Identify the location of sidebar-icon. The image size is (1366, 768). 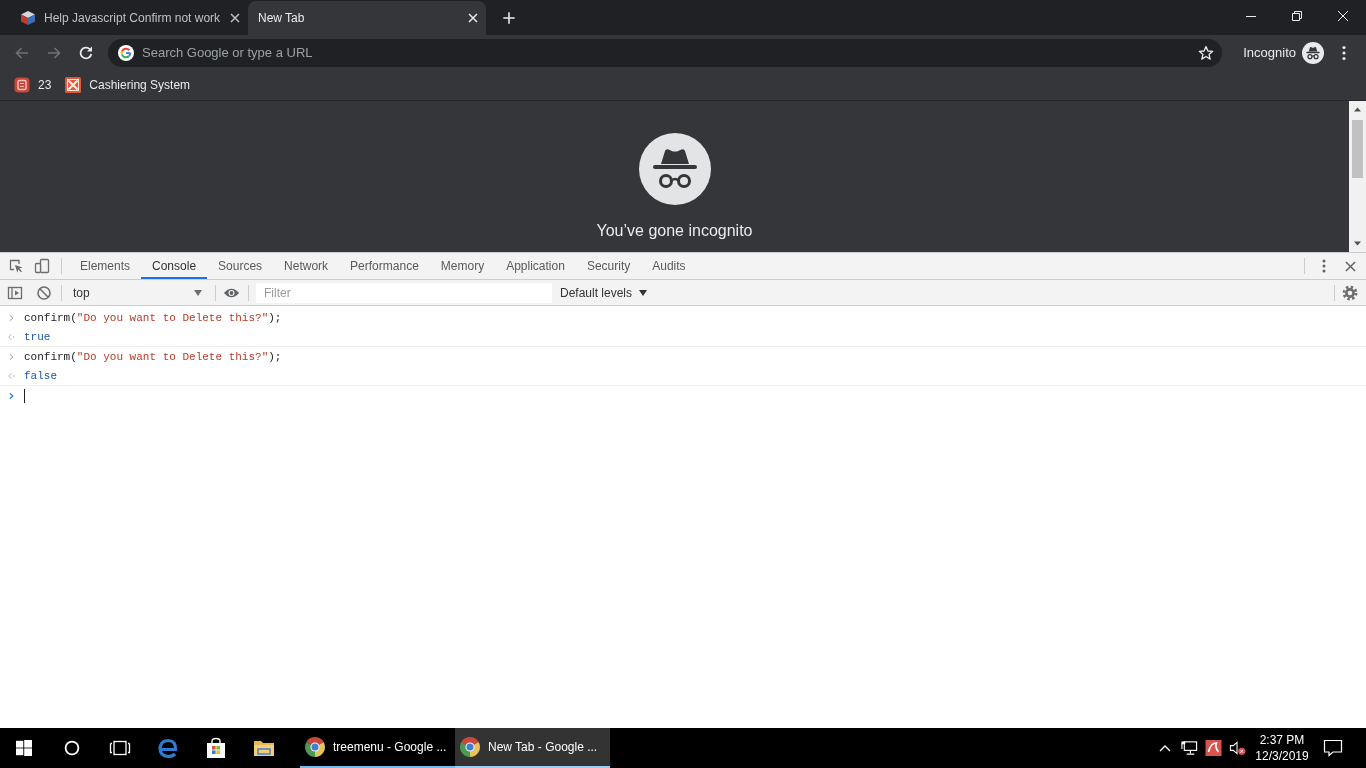
(15, 292).